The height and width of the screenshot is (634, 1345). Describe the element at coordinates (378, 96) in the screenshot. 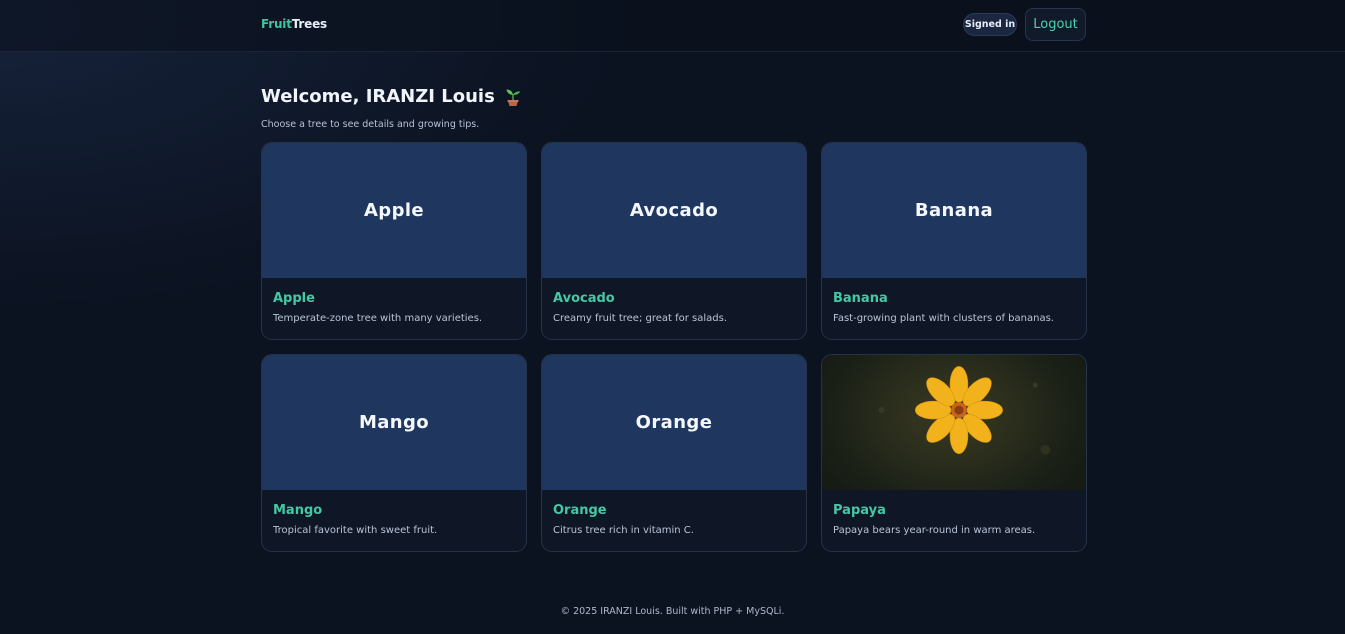

I see `welcome-text: Welcome, IRANZI Louis` at that location.